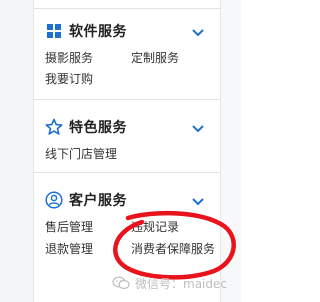  I want to click on link-violation-records: 违规记录, so click(155, 227).